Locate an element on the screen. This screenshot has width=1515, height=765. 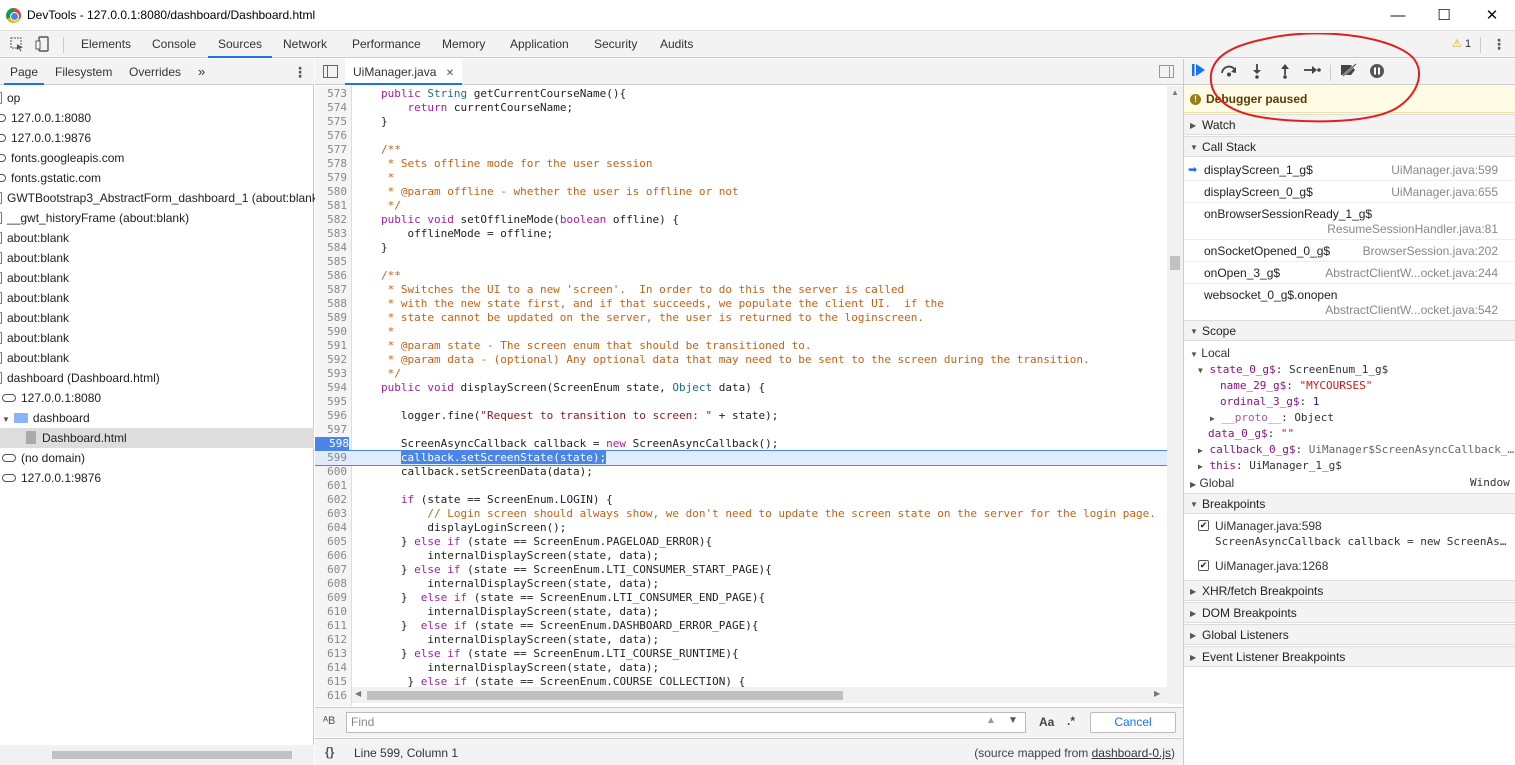
device-toolbar-icon is located at coordinates (43, 44).